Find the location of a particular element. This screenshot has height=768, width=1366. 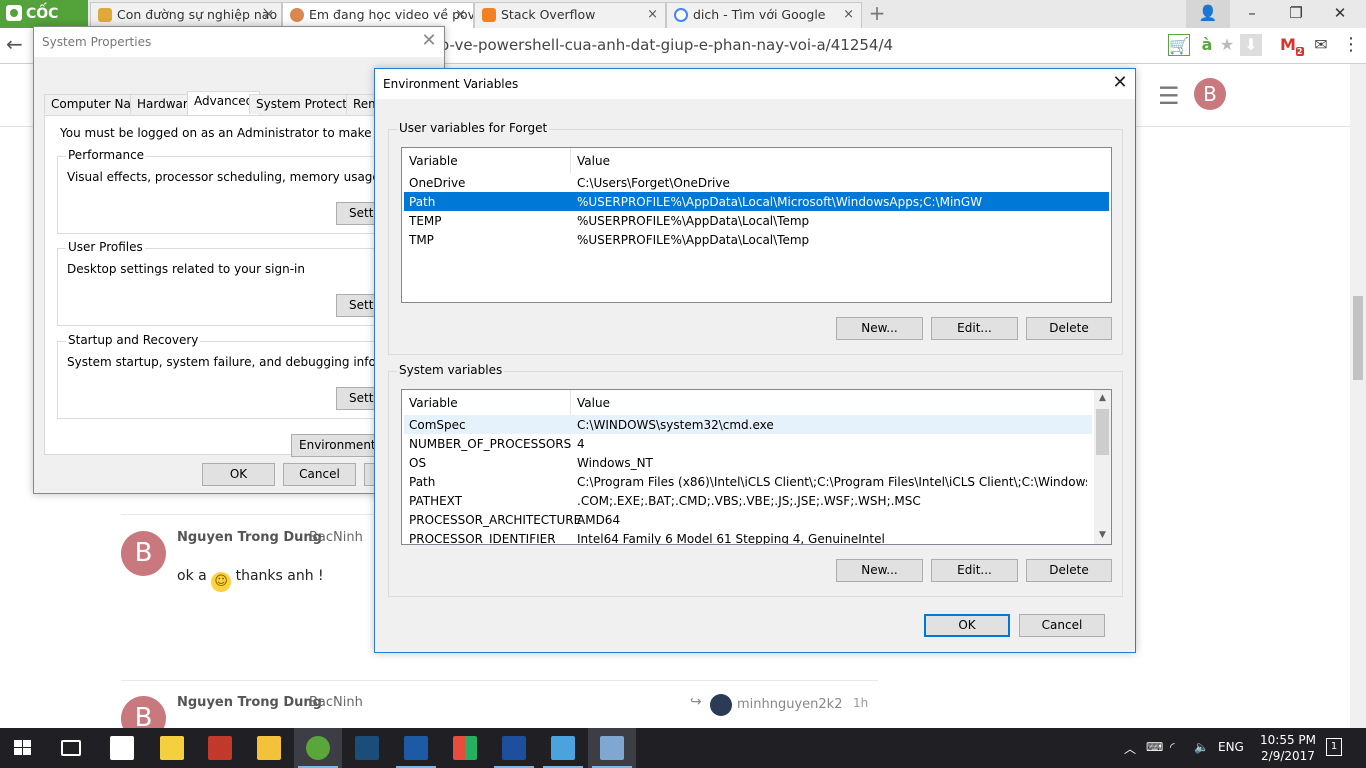

chevron-up-icon: ︿ is located at coordinates (1130, 748).